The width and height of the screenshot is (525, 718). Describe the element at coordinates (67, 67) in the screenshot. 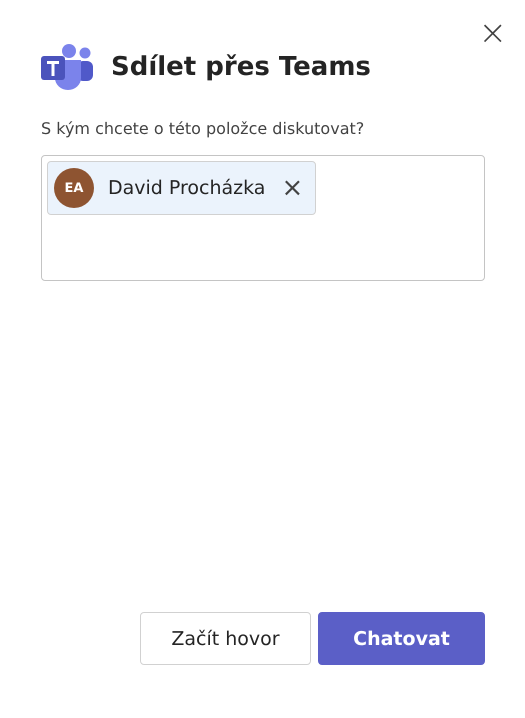

I see `teams-logo-icon` at that location.